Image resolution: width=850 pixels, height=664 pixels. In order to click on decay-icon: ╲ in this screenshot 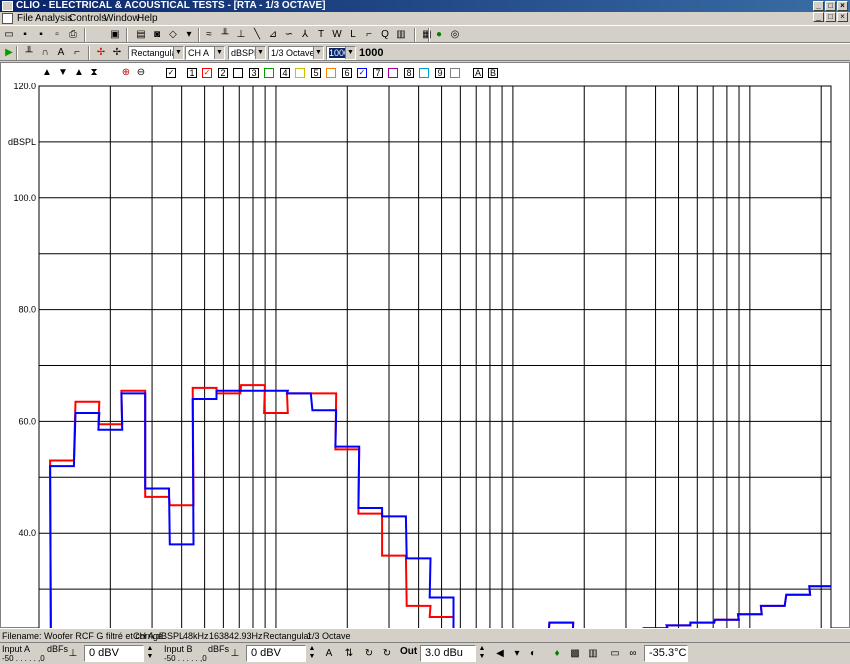, I will do `click(257, 34)`.